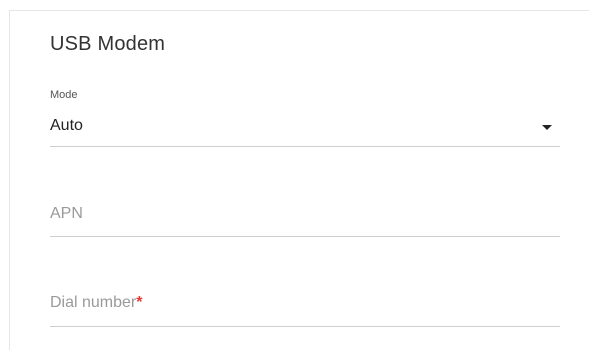 The height and width of the screenshot is (350, 589). I want to click on apn-field: APN, so click(305, 212).